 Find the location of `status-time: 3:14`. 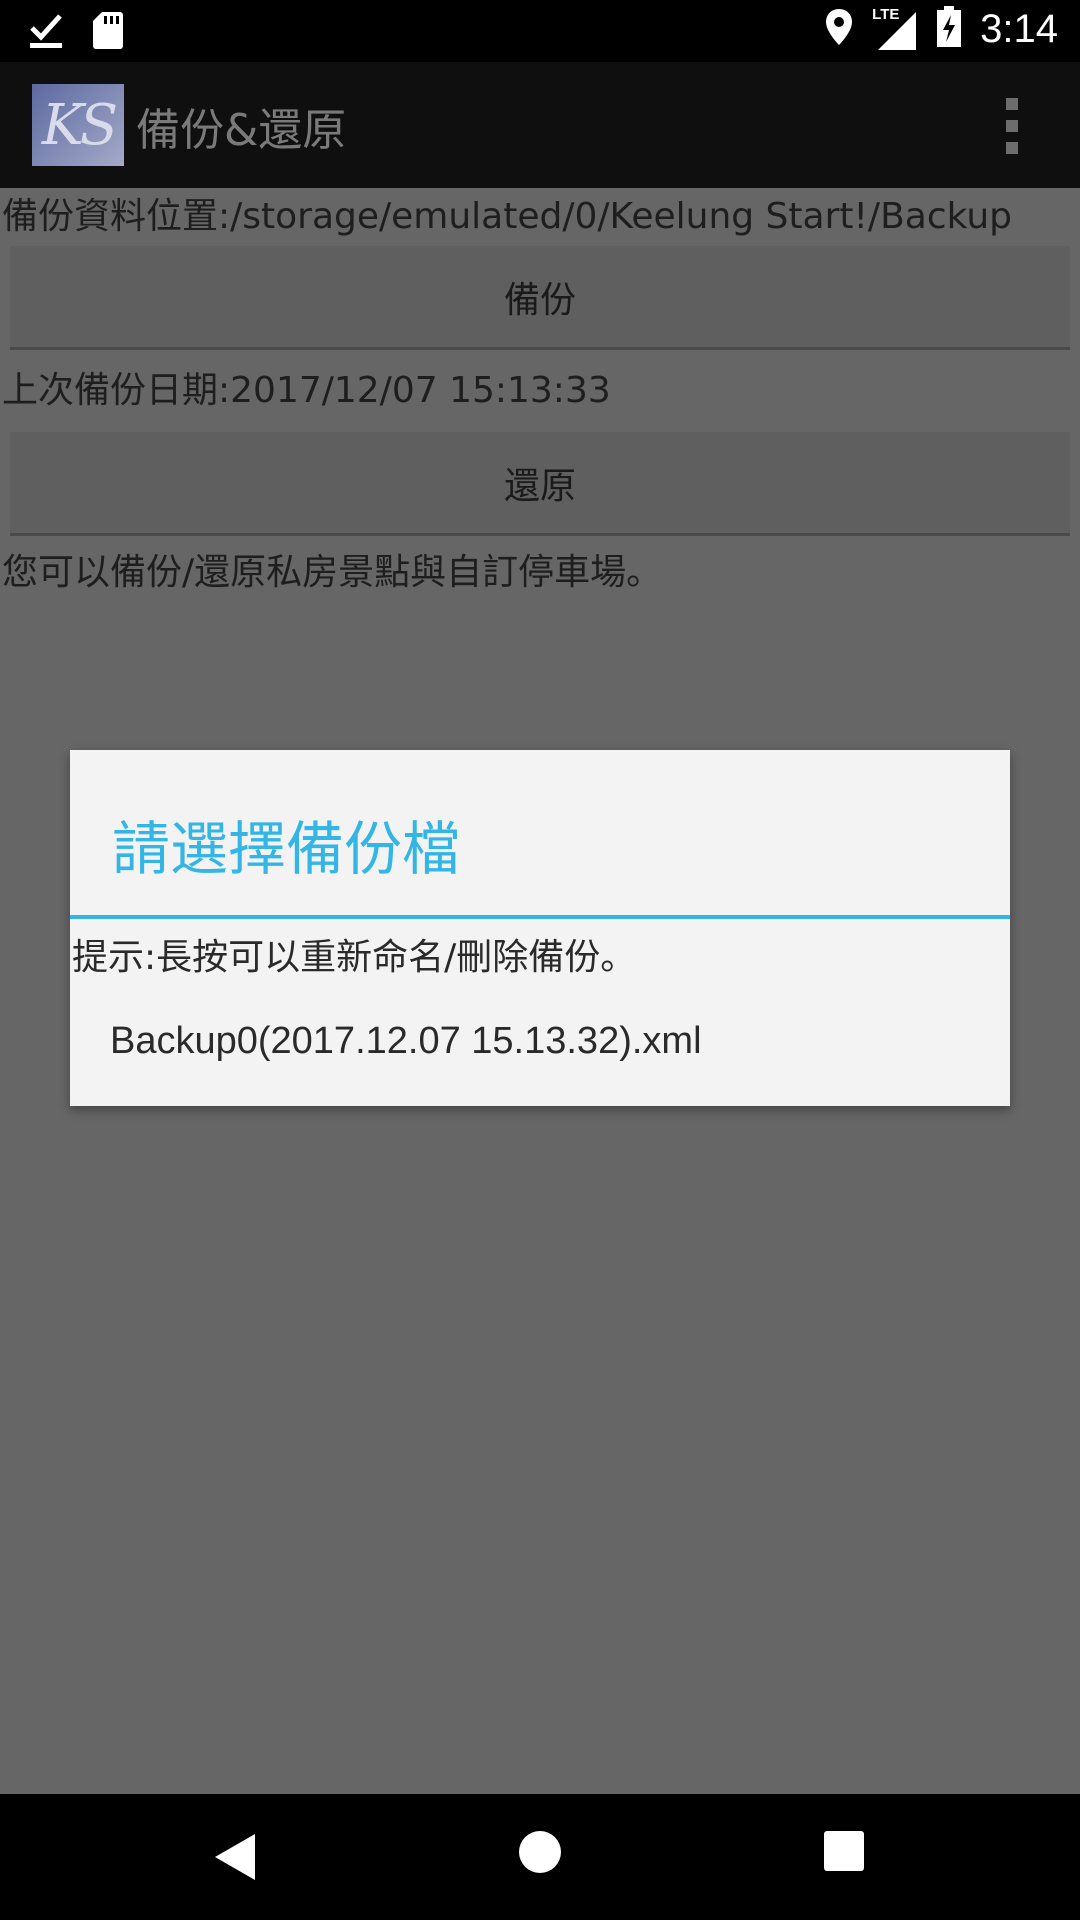

status-time: 3:14 is located at coordinates (1019, 28).